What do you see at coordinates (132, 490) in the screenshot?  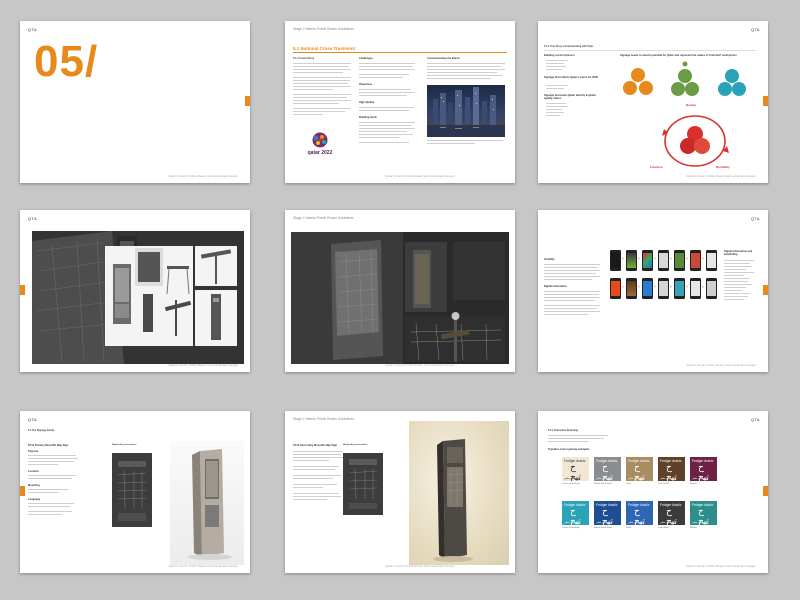 I see `sign-face-render` at bounding box center [132, 490].